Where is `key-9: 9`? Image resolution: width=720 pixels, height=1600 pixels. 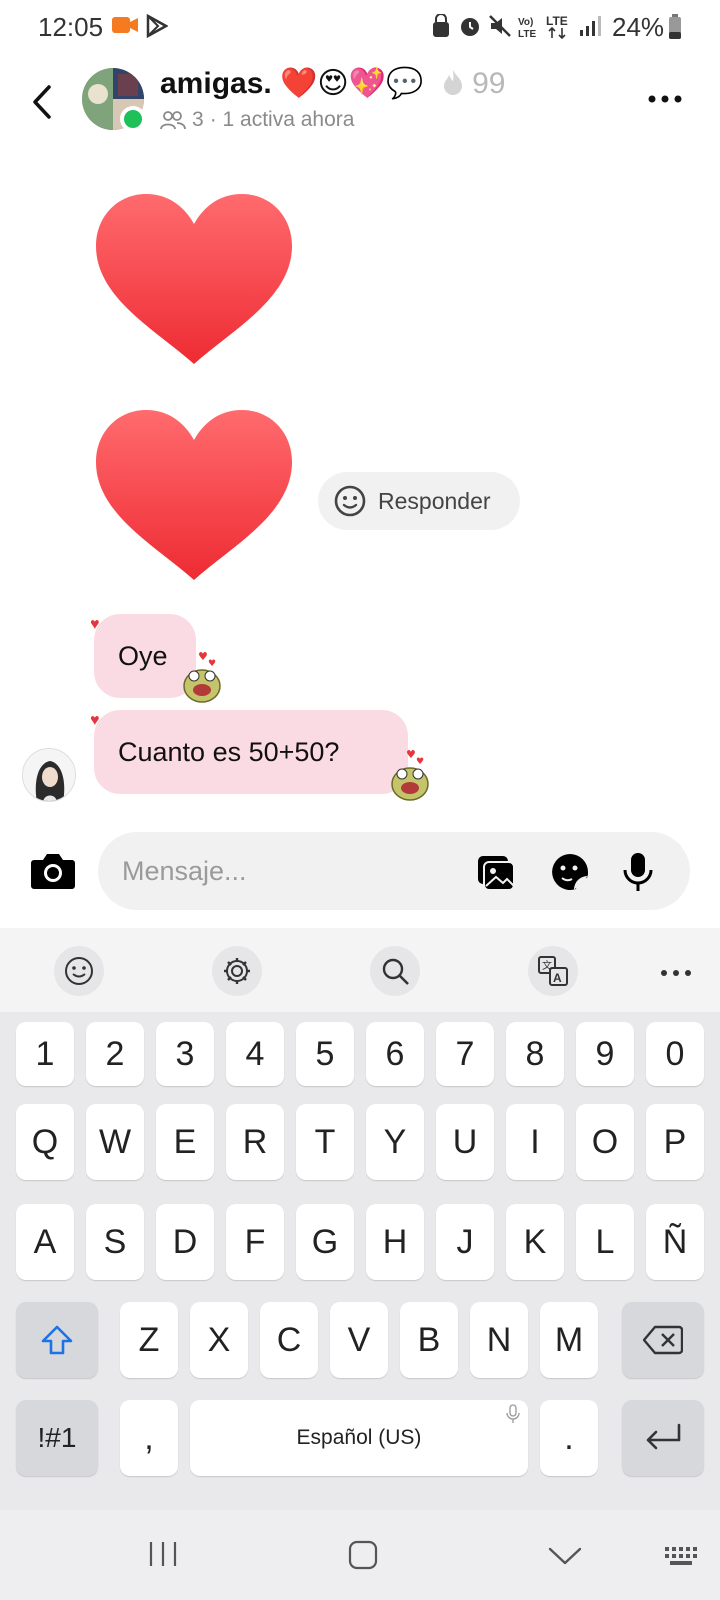
key-9: 9 is located at coordinates (605, 1054).